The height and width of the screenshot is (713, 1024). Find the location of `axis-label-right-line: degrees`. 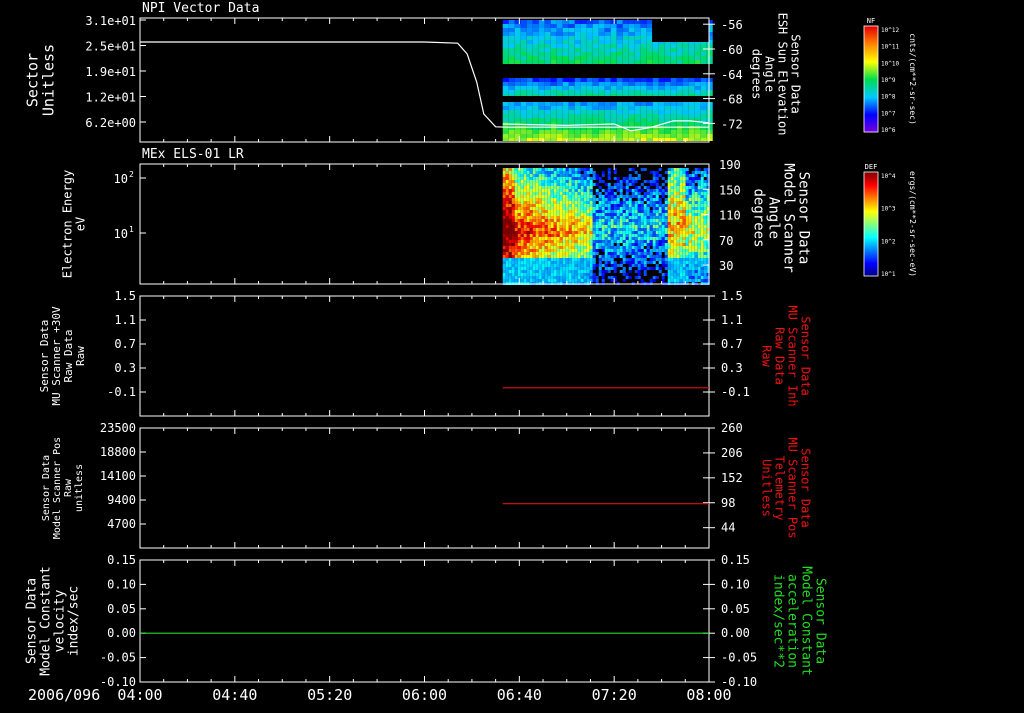

axis-label-right-line: degrees is located at coordinates (759, 217).